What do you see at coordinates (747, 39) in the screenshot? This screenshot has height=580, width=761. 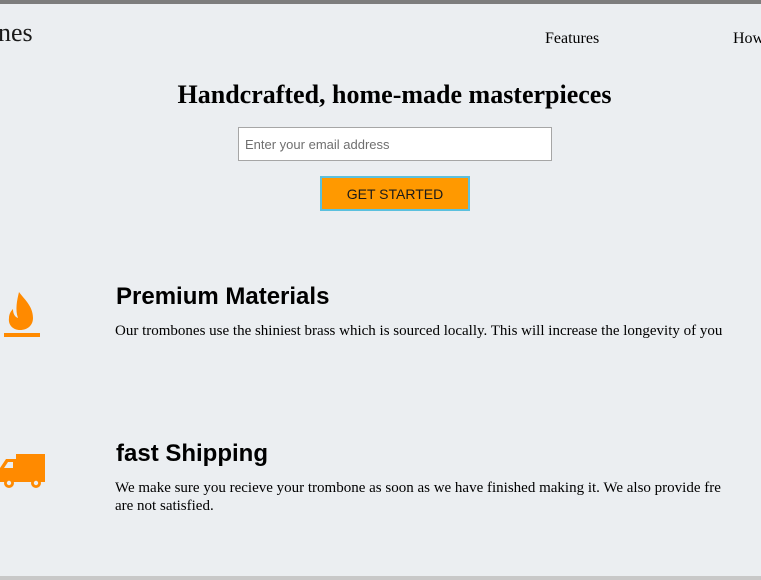 I see `nav-link-how-it-works: How` at bounding box center [747, 39].